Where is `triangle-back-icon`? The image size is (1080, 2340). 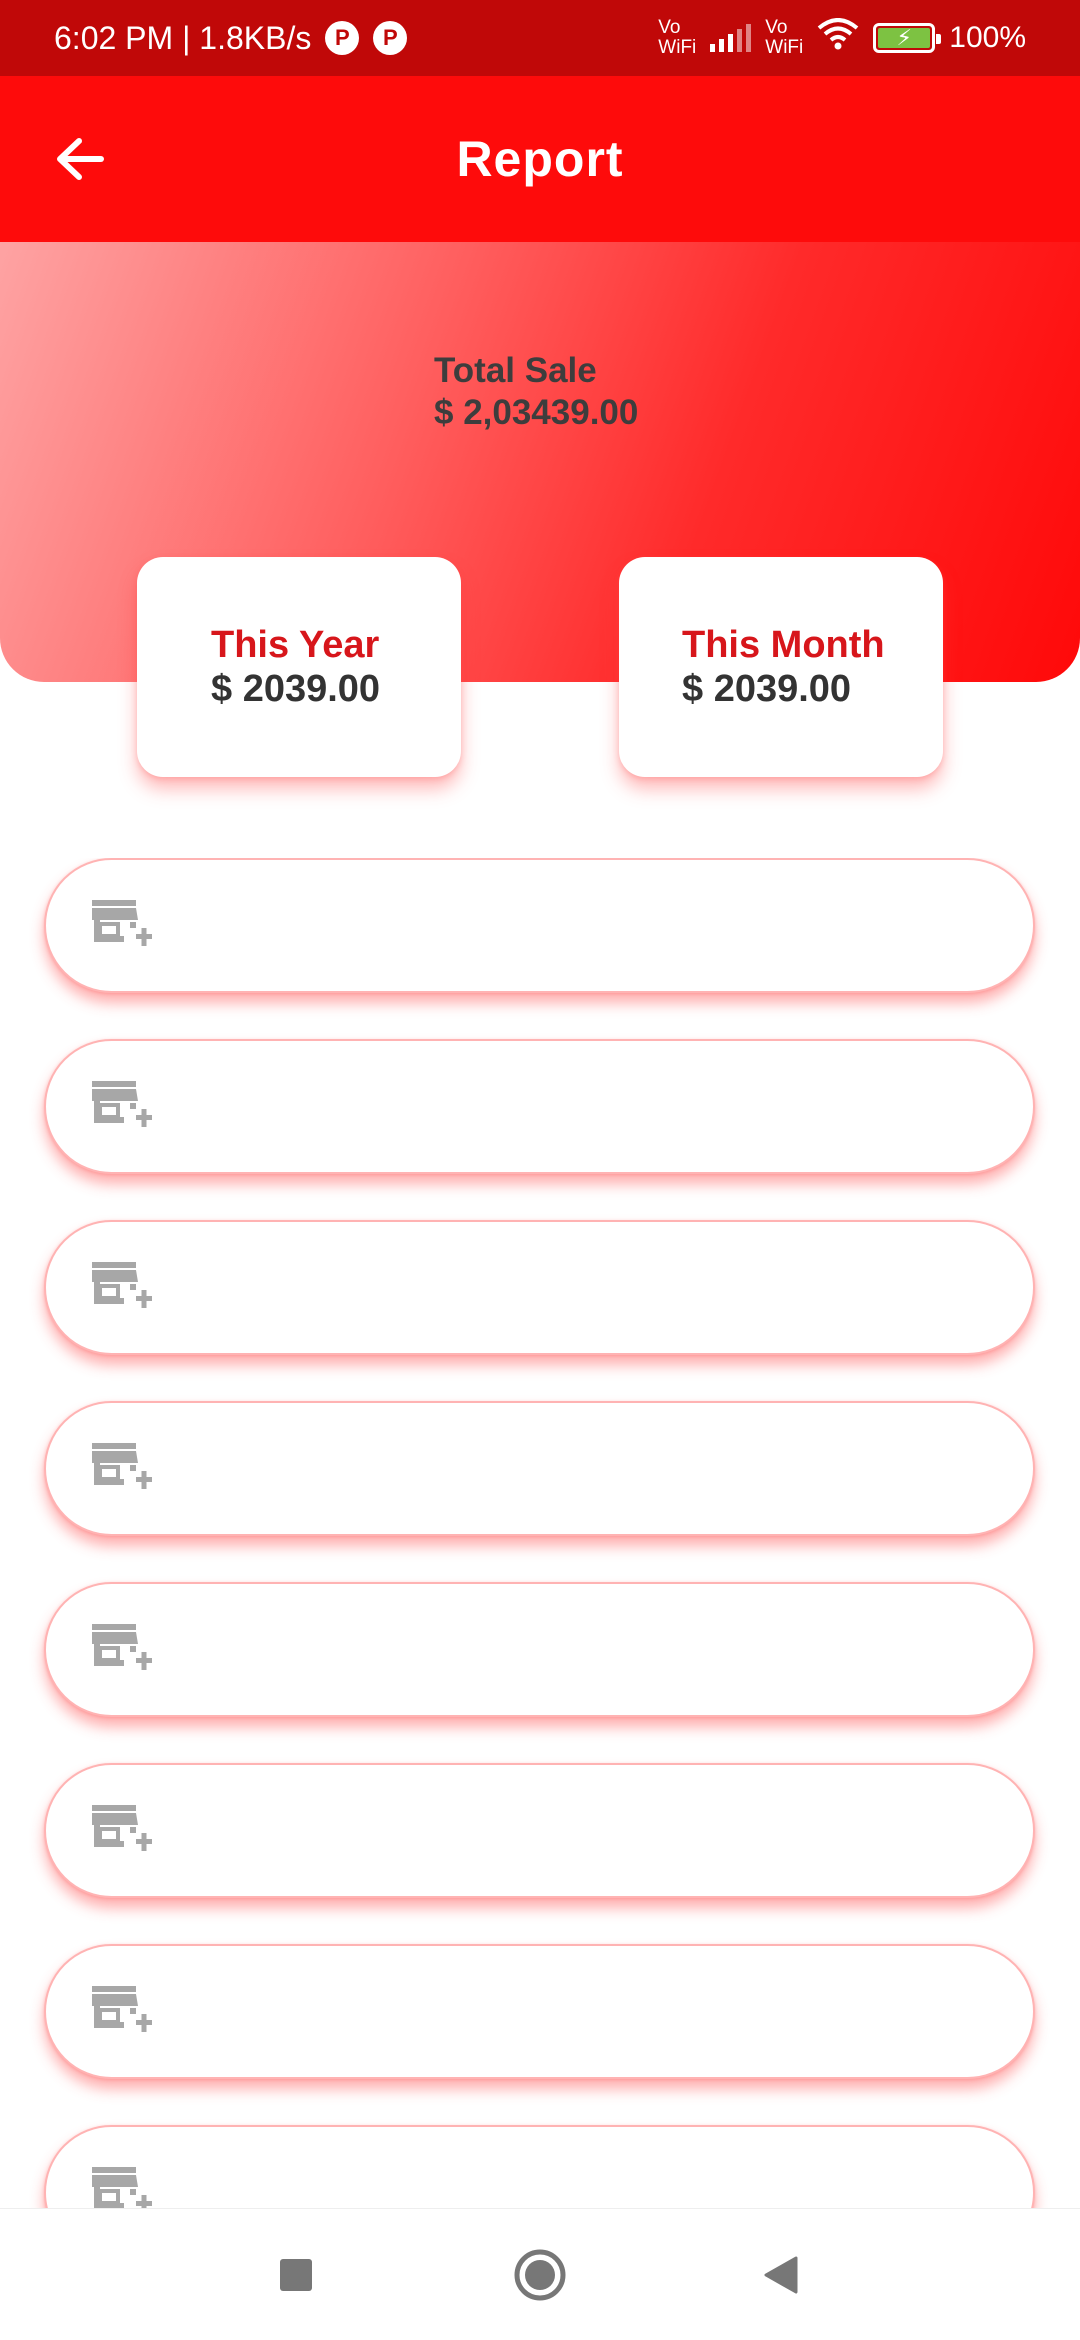 triangle-back-icon is located at coordinates (781, 2274).